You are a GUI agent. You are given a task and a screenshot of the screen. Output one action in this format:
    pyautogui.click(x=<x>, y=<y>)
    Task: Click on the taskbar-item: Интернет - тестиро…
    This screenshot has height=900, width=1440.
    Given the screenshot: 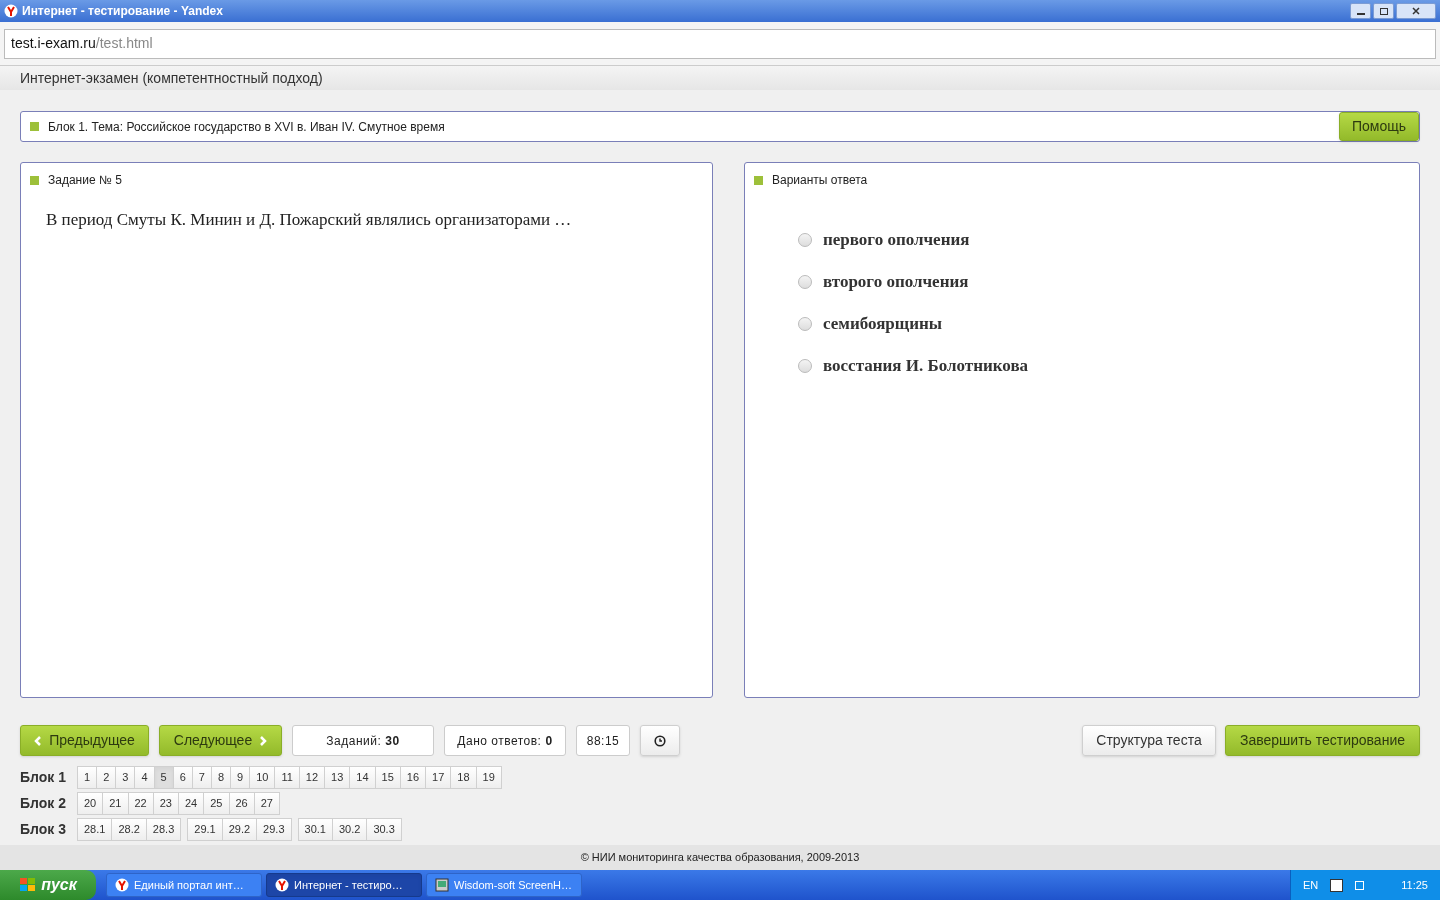 What is the action you would take?
    pyautogui.click(x=344, y=885)
    